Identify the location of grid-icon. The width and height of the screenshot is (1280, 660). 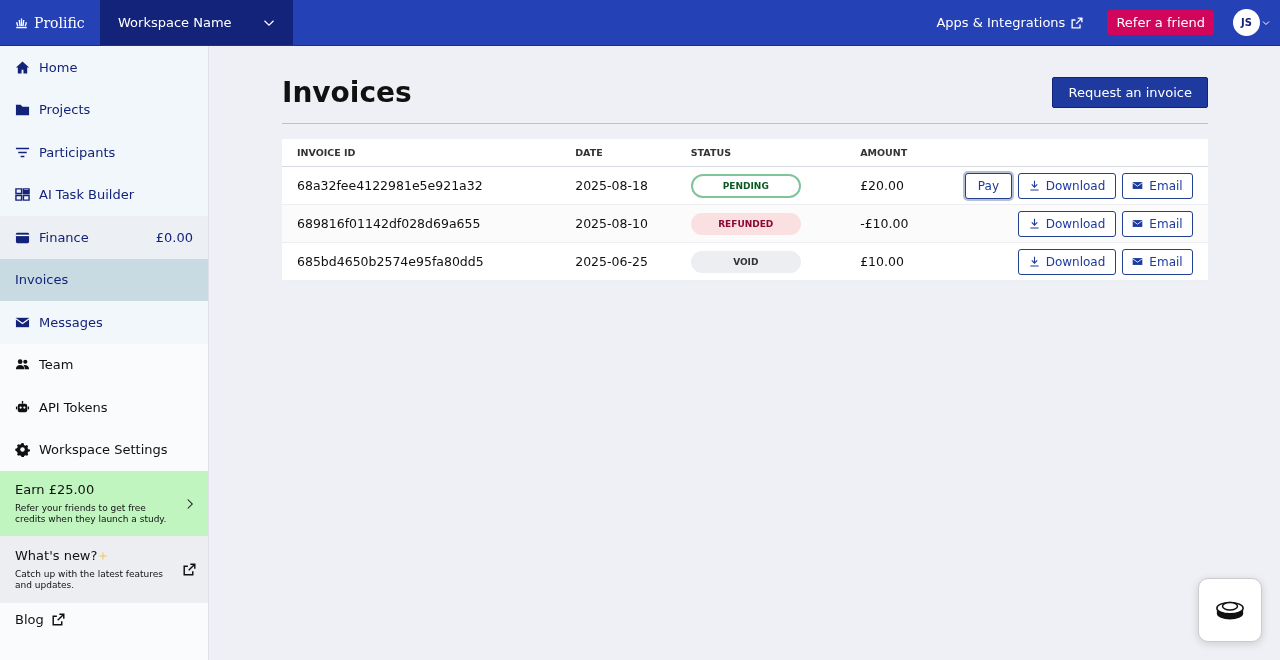
(22, 195).